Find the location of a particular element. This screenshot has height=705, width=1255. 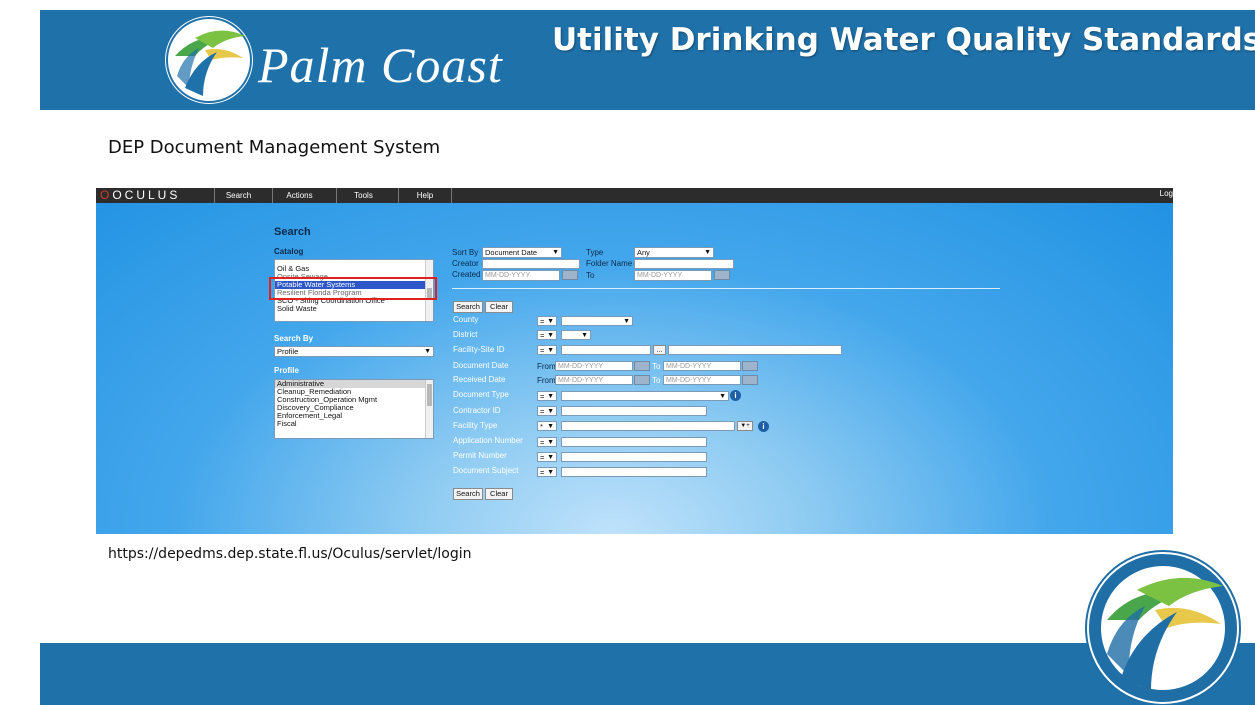

catalog-label: Catalog is located at coordinates (289, 251).